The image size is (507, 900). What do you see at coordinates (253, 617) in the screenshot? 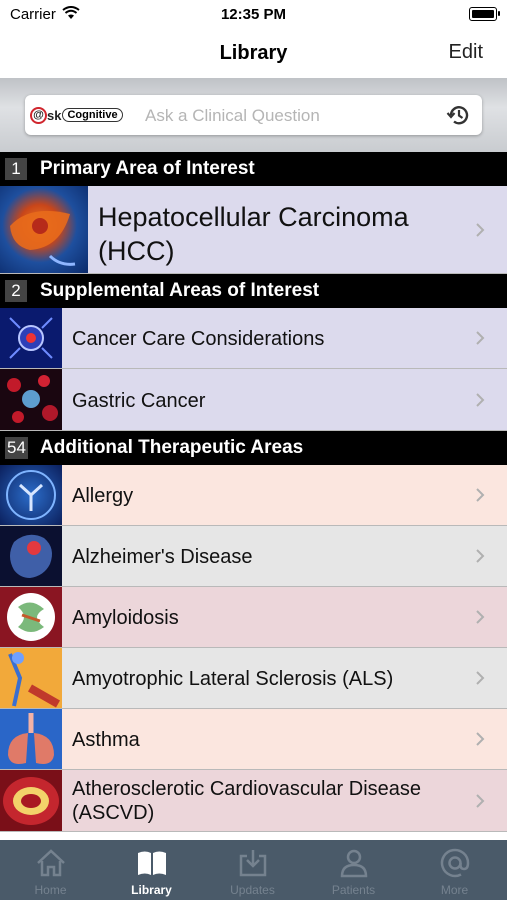
I see `list-item-amyloidosis: Amyloidosis` at bounding box center [253, 617].